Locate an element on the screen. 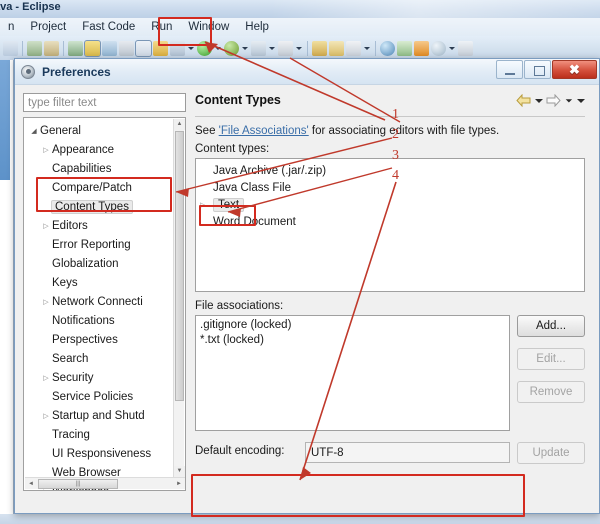 This screenshot has height=524, width=600. scroll-up-icon: ▲ is located at coordinates (179, 124).